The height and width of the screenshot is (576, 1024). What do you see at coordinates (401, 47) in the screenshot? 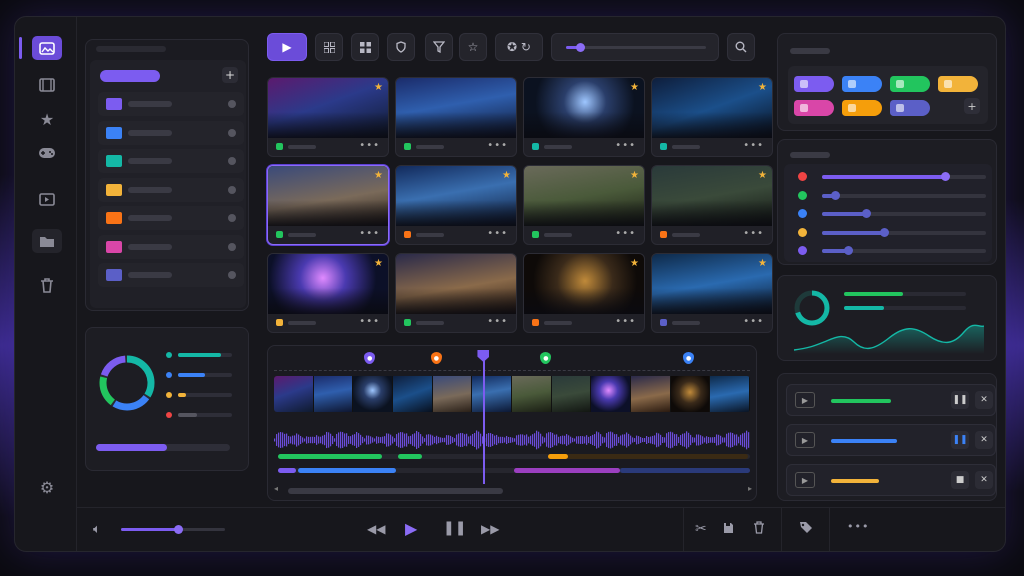
I see `shield-icon` at bounding box center [401, 47].